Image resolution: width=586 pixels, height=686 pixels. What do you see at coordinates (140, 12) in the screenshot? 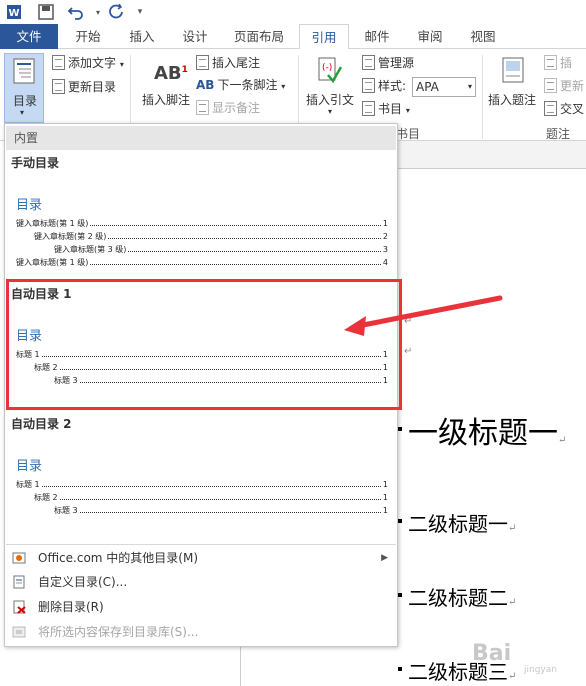
I see `customize-icon: ▾` at bounding box center [140, 12].